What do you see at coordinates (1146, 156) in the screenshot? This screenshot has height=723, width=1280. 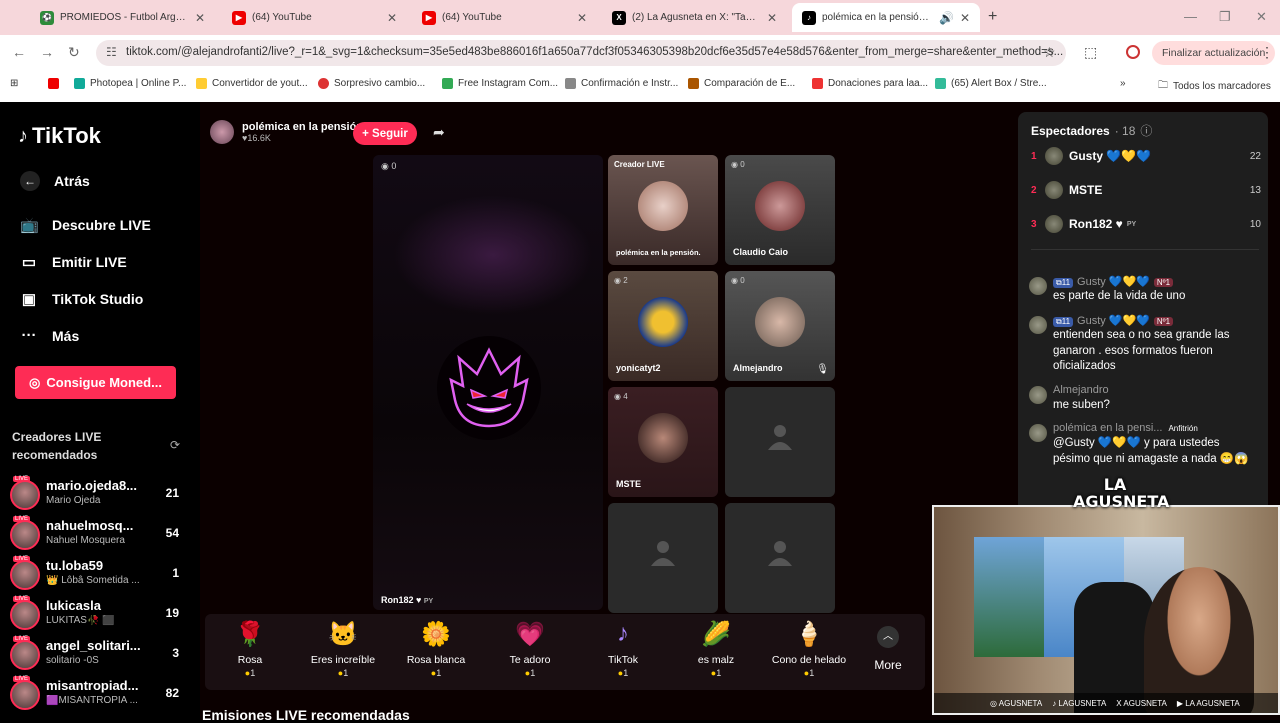 I see `spectator-row: 1 Gusty 💙💛💙 22` at bounding box center [1146, 156].